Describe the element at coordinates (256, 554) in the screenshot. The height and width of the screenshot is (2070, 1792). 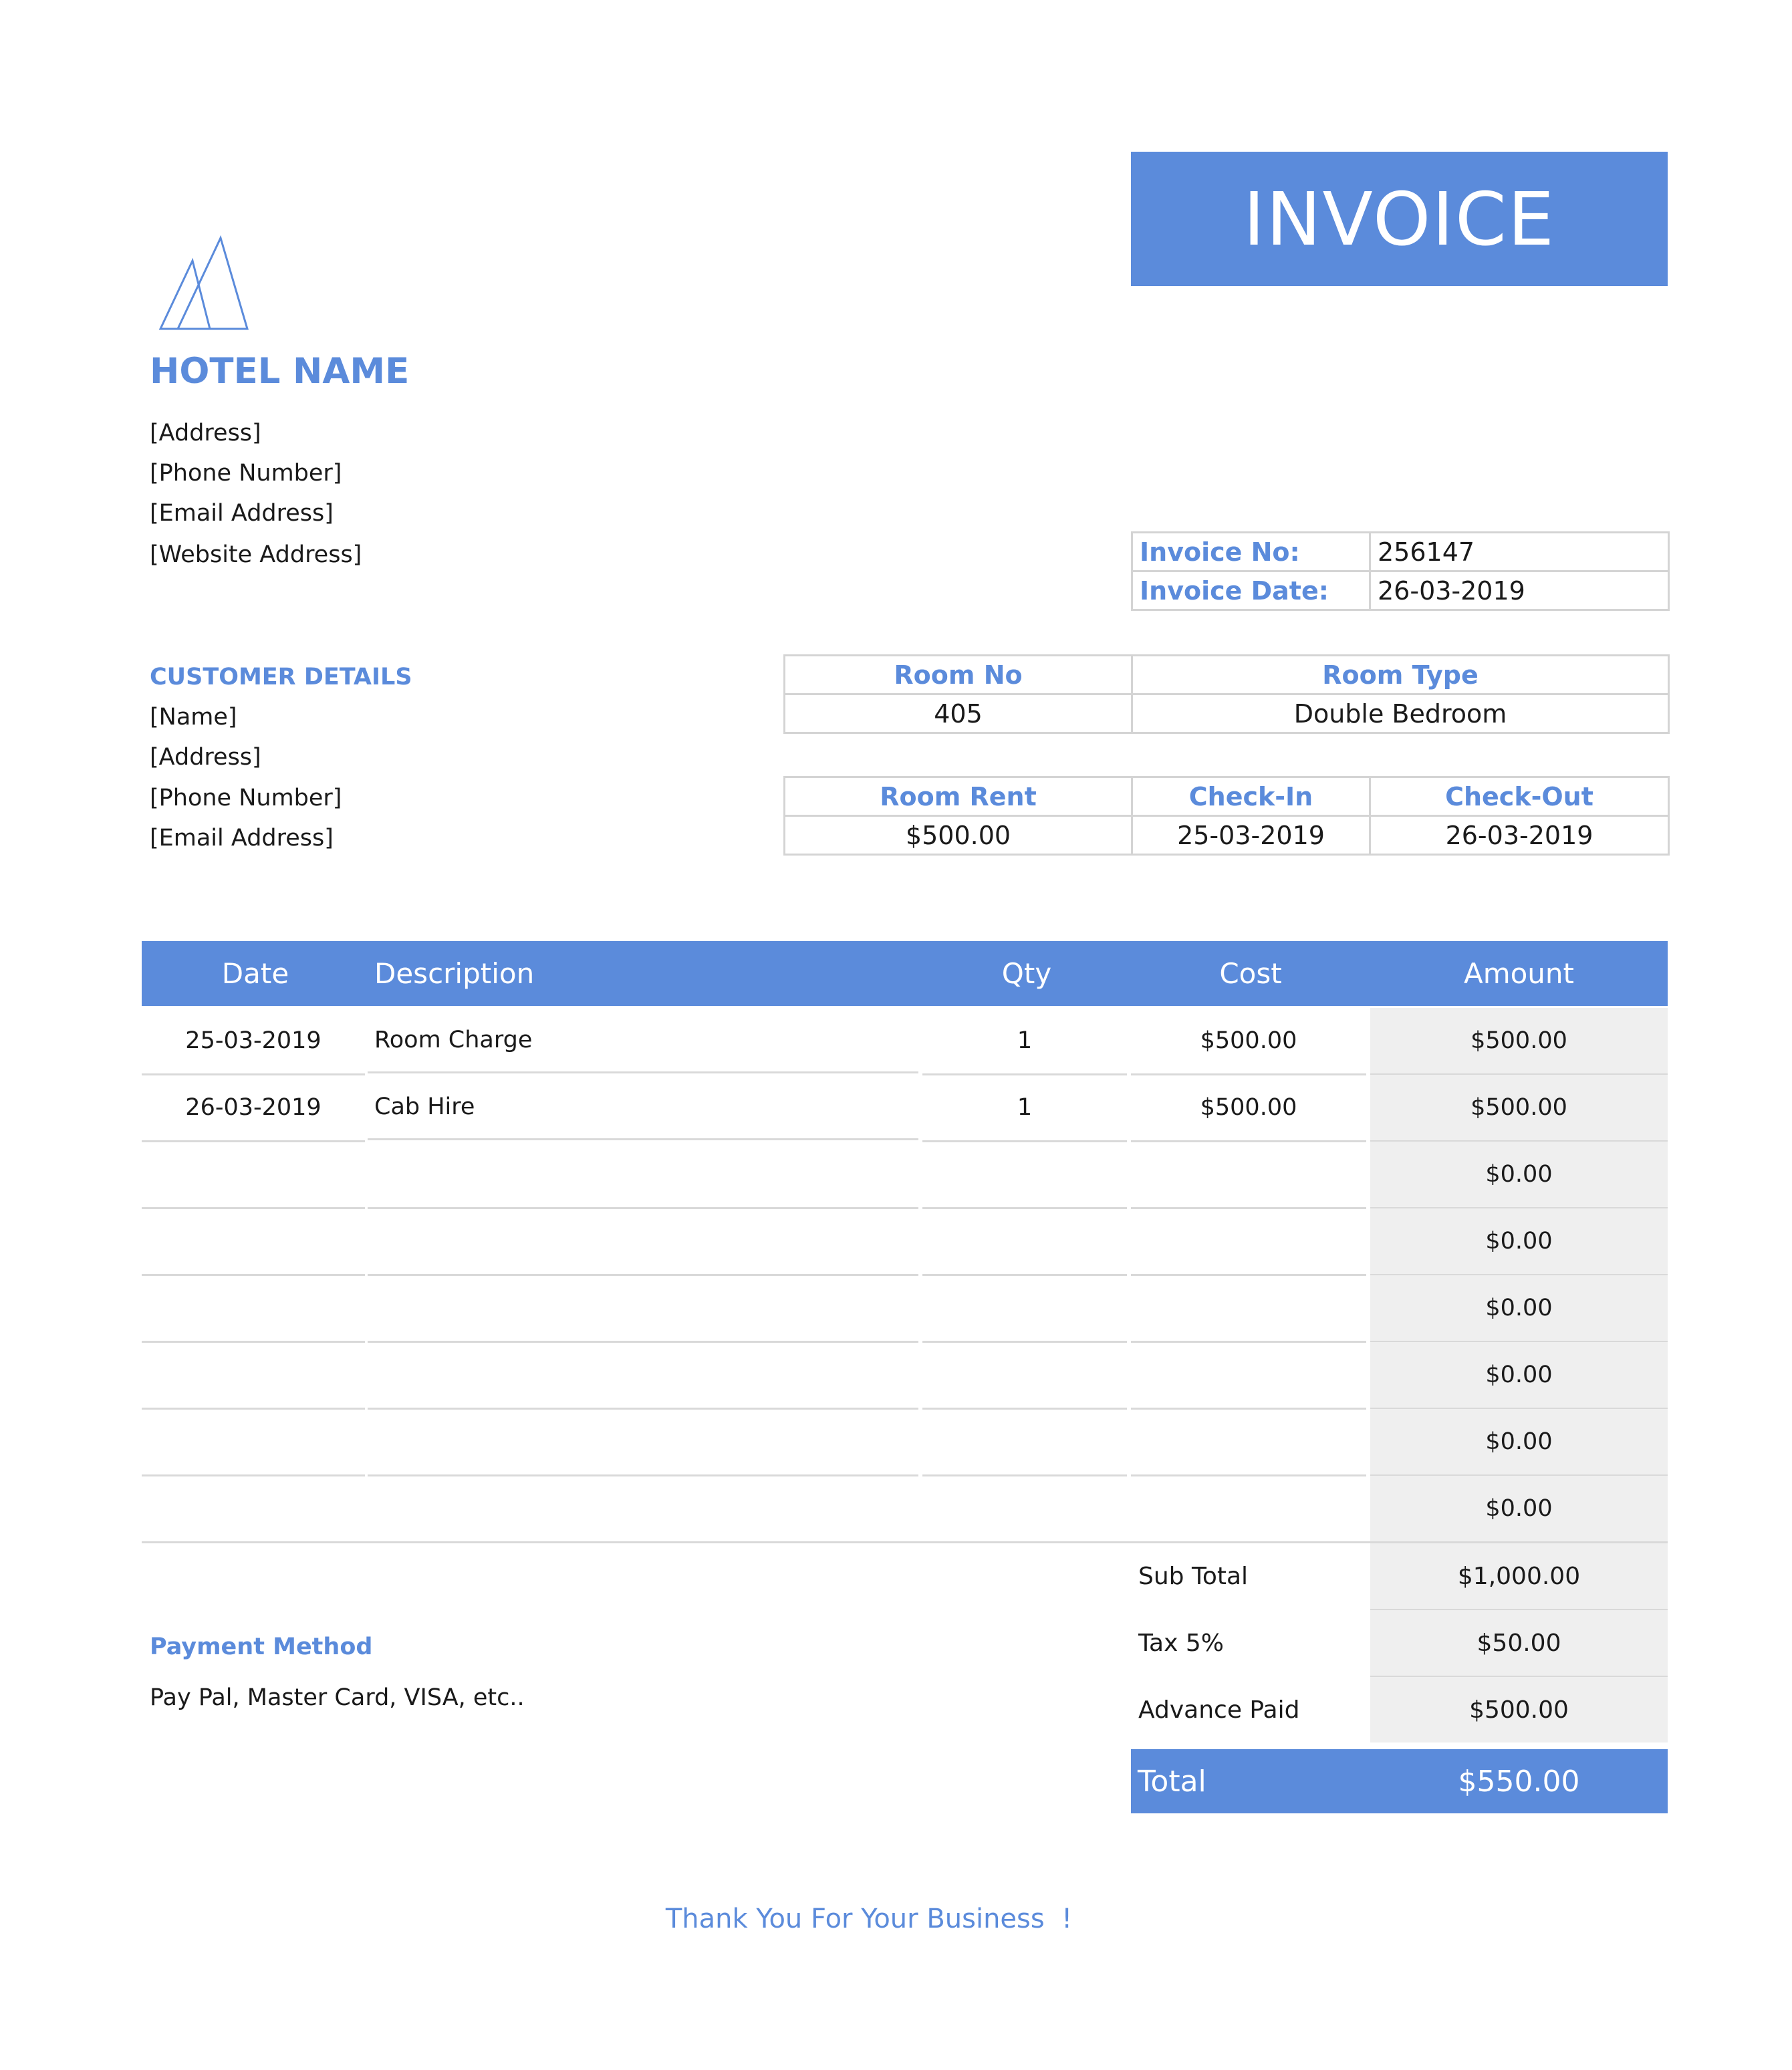
I see `hotel-website: [Website Address]` at that location.